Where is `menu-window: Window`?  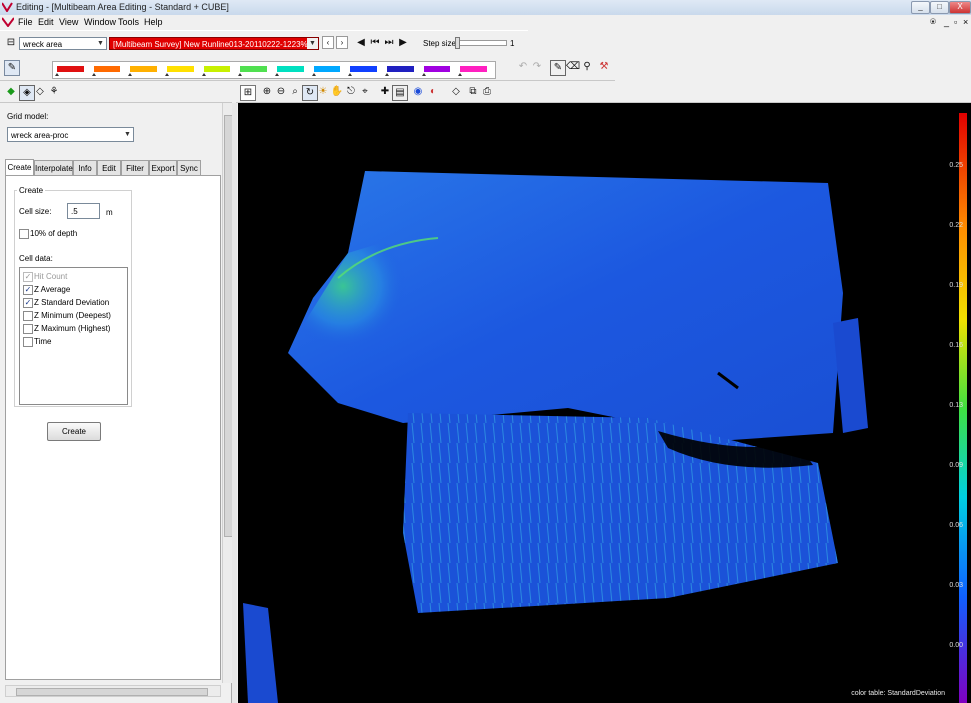 menu-window: Window is located at coordinates (100, 22).